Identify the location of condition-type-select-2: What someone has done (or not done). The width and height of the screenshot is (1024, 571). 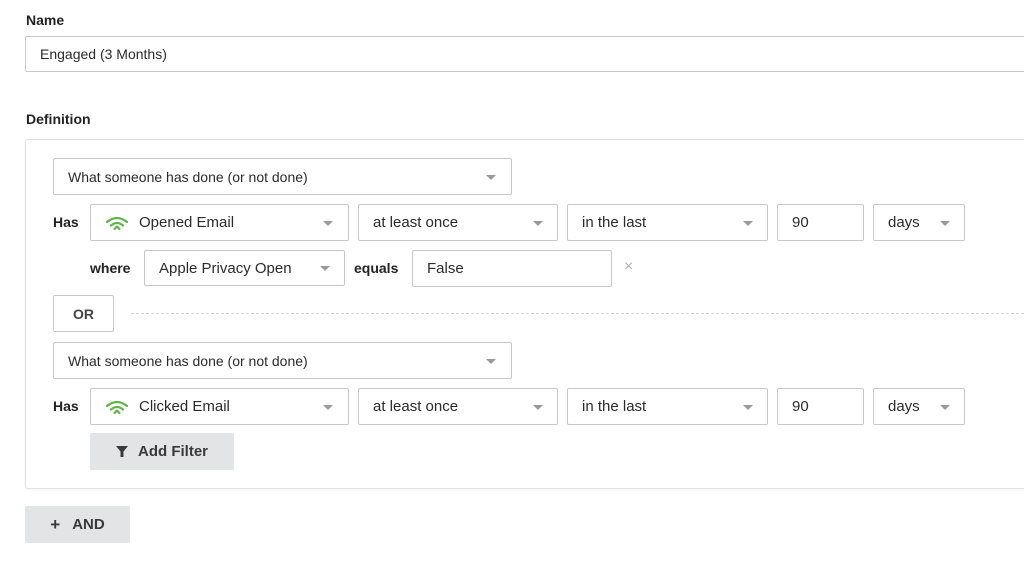
(282, 360).